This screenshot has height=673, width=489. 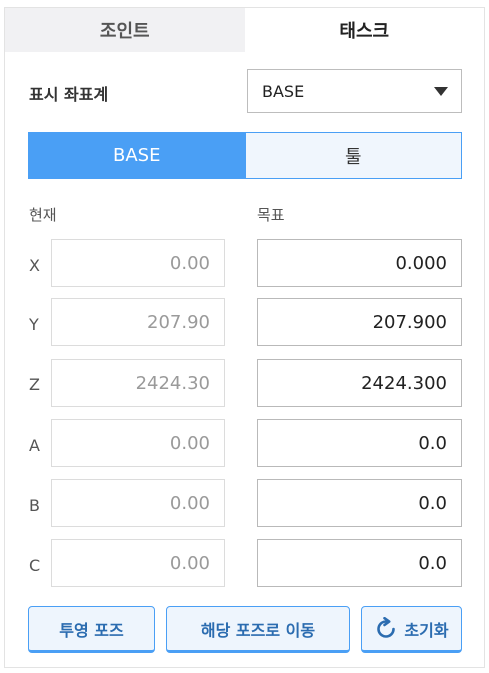 What do you see at coordinates (34, 505) in the screenshot?
I see `axis-label-b: B` at bounding box center [34, 505].